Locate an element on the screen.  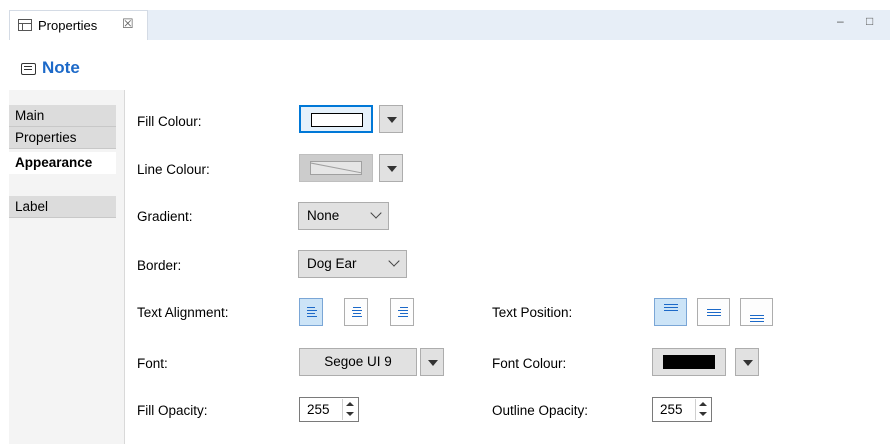
line-colour-swatch is located at coordinates (336, 168).